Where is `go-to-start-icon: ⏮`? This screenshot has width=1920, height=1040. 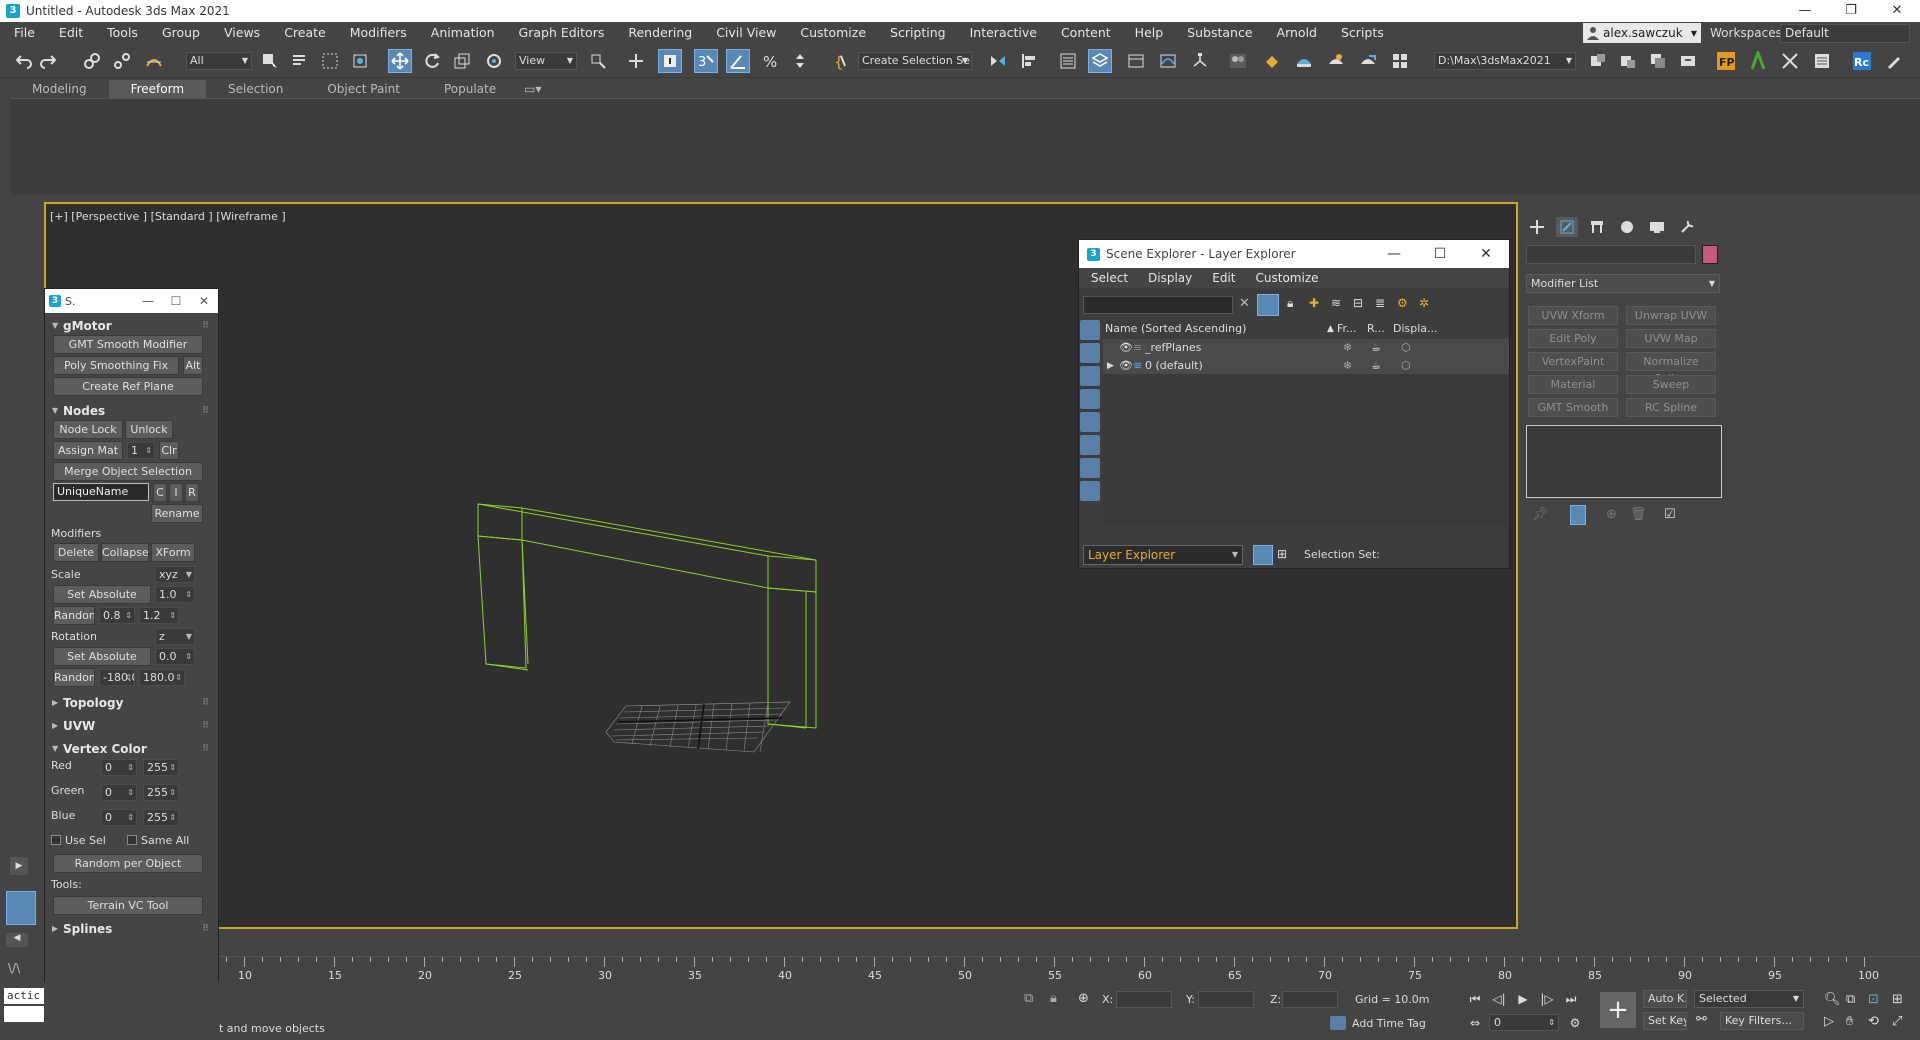 go-to-start-icon: ⏮ is located at coordinates (1475, 999).